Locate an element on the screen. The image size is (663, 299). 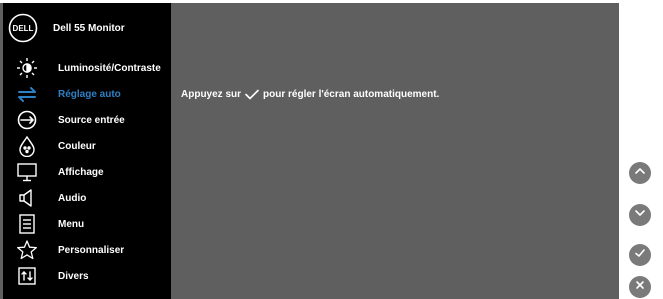
osd-header: DELL Dell 55 Monitor is located at coordinates (87, 28).